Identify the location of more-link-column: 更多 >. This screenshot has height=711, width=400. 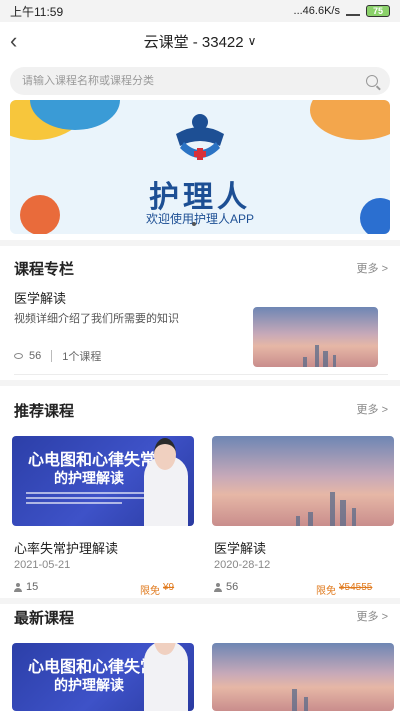
(372, 268).